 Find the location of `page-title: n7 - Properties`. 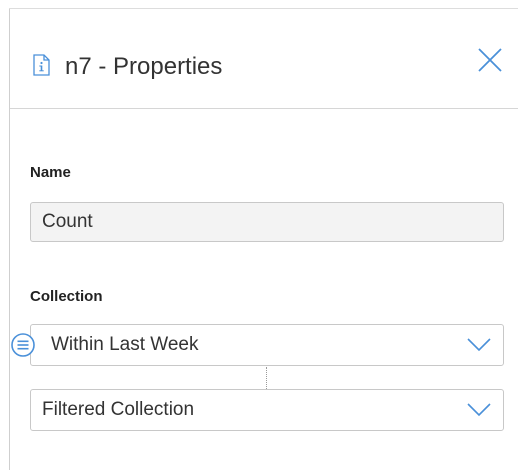

page-title: n7 - Properties is located at coordinates (144, 66).